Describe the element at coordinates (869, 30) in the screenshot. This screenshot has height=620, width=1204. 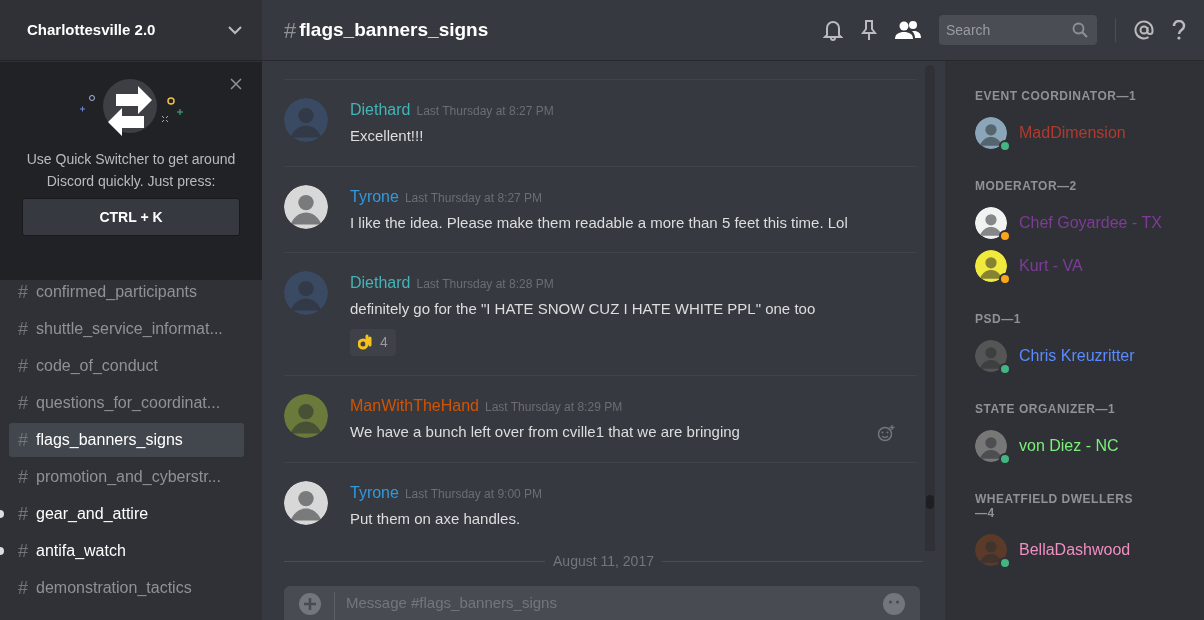
I see `pin-icon` at that location.